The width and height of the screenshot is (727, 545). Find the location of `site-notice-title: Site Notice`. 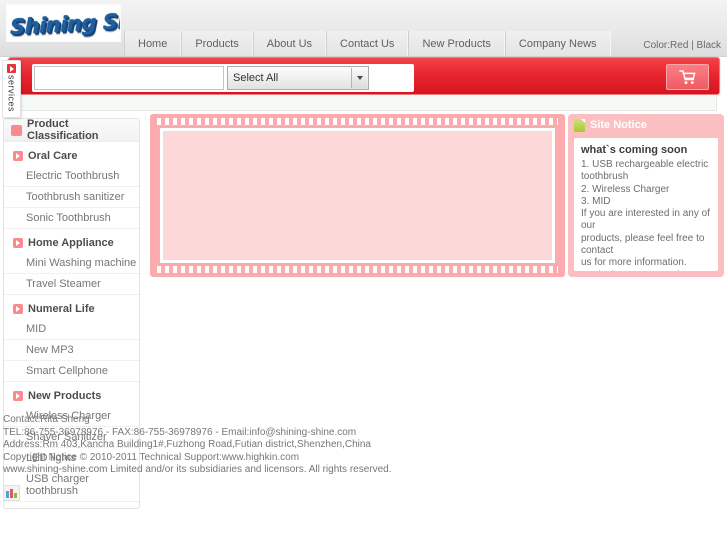

site-notice-title: Site Notice is located at coordinates (618, 125).